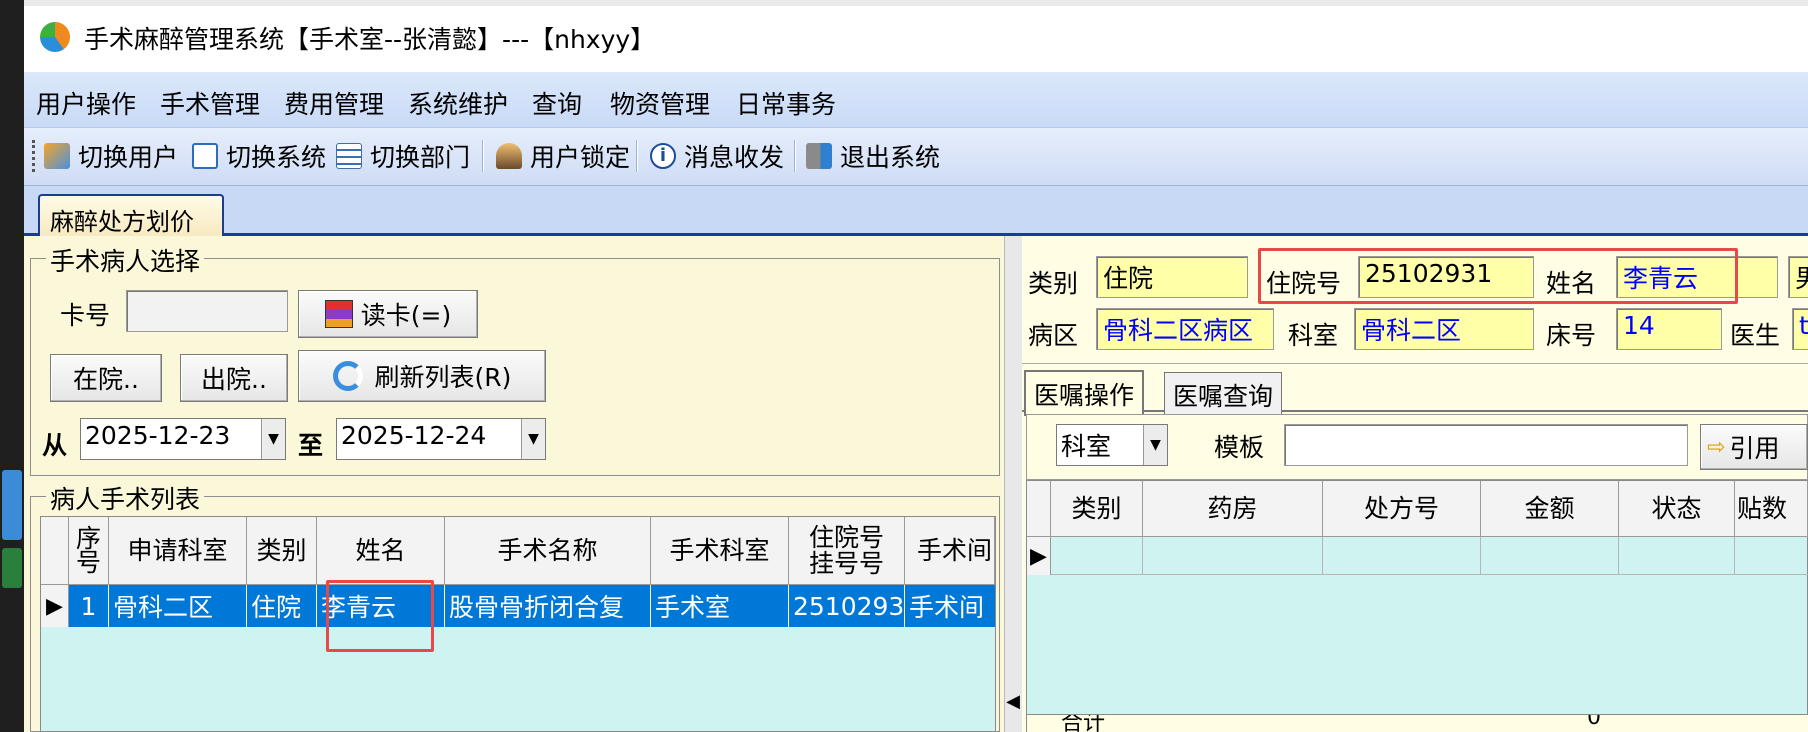 The height and width of the screenshot is (732, 1808). What do you see at coordinates (1755, 335) in the screenshot?
I see `doctor-label: 医生` at bounding box center [1755, 335].